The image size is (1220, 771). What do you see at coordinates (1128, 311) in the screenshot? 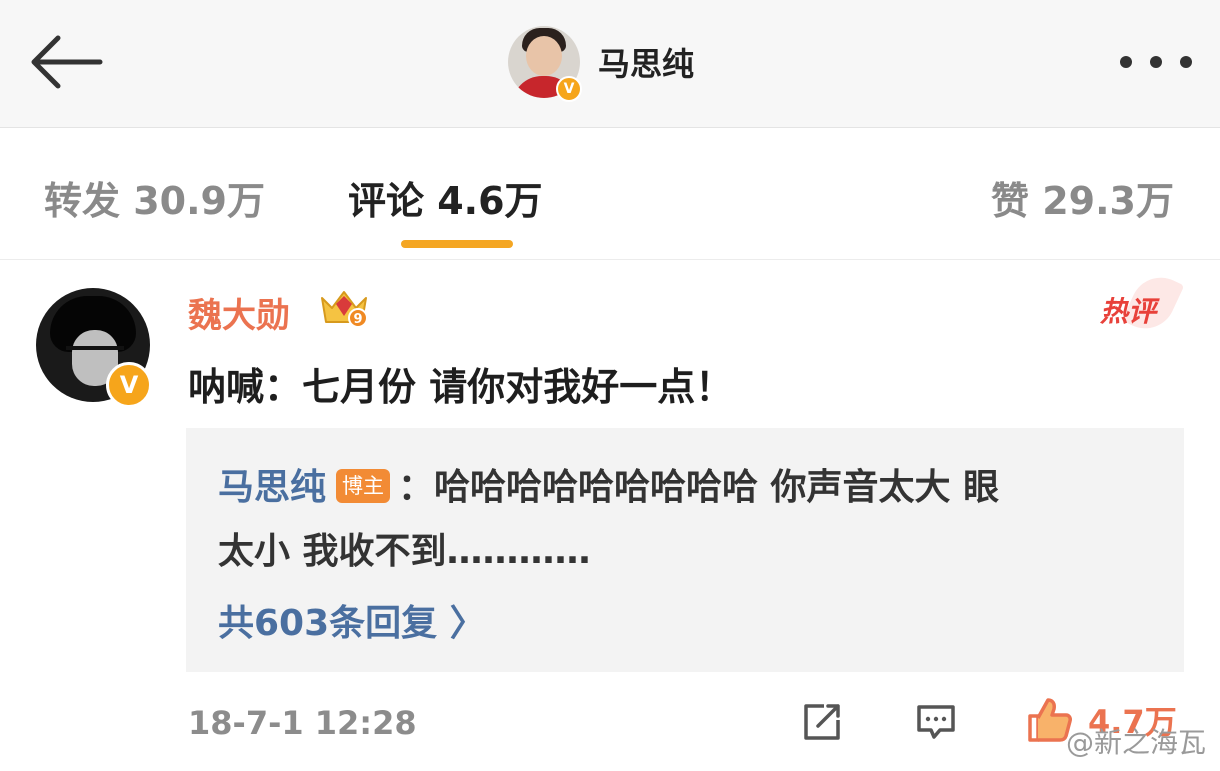
I see `hot-comment-tag: 热评` at bounding box center [1128, 311].